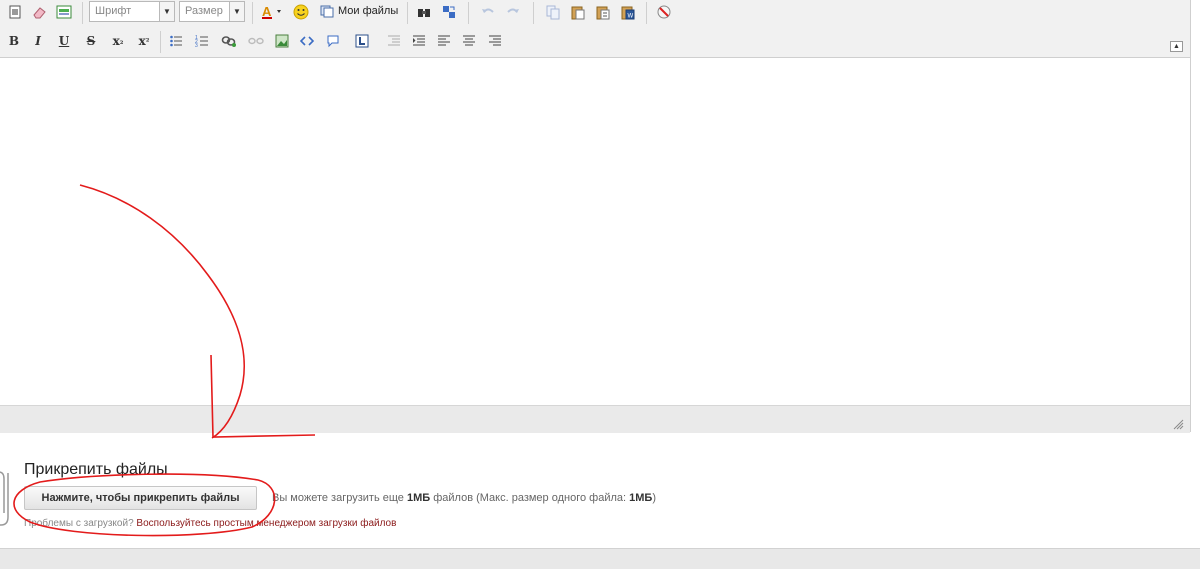 The image size is (1200, 569). Describe the element at coordinates (267, 11) in the screenshot. I see `svg-text: A` at that location.